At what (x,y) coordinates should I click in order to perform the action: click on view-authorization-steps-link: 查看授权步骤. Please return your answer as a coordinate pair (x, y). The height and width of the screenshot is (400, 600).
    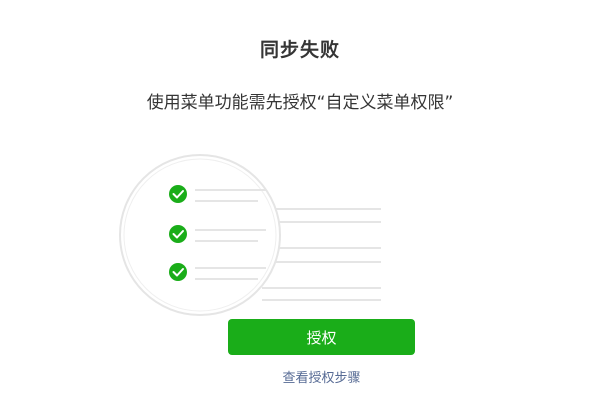
    Looking at the image, I should click on (321, 376).